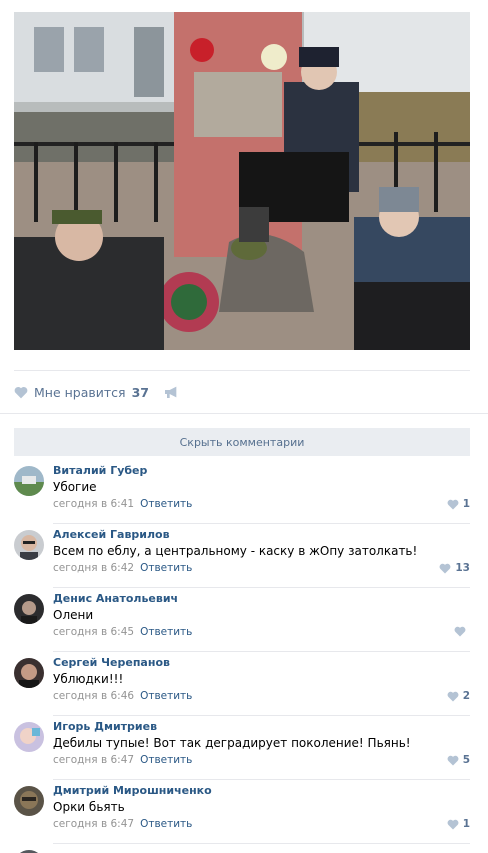 This screenshot has height=853, width=488. I want to click on comment-author: Виталий Губер, so click(100, 470).